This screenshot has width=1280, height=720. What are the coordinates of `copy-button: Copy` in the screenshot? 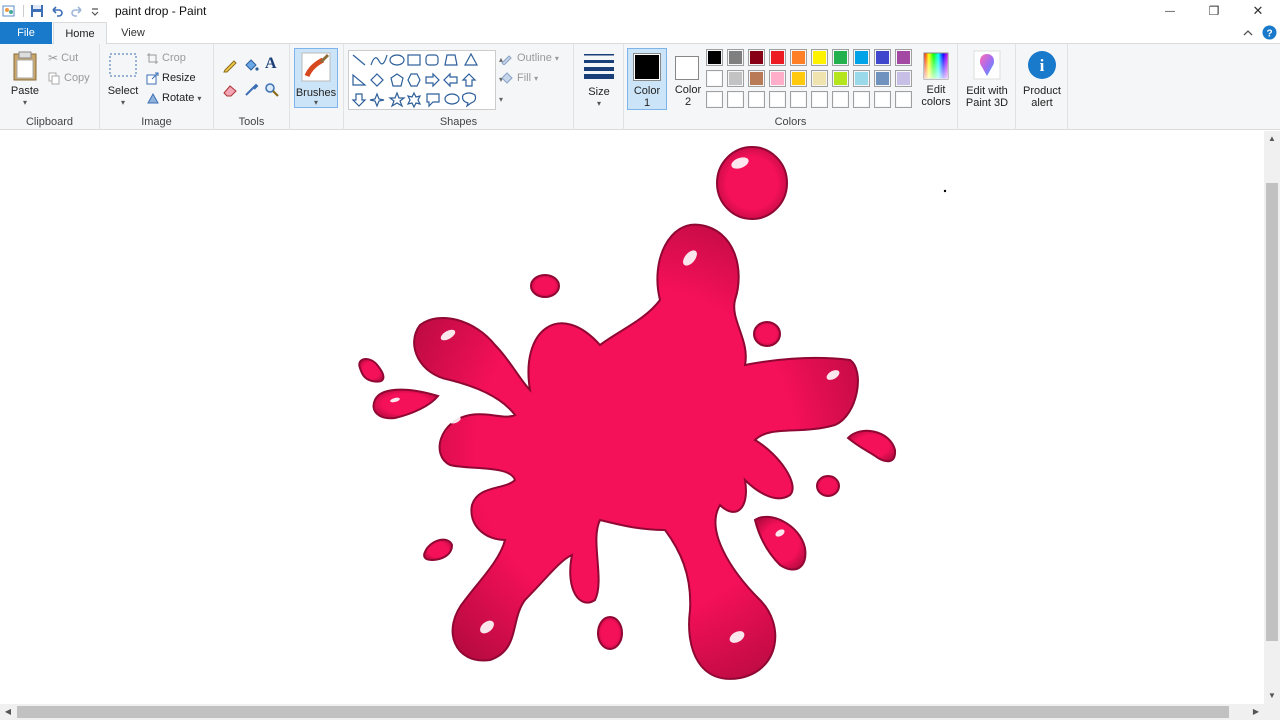 It's located at (69, 78).